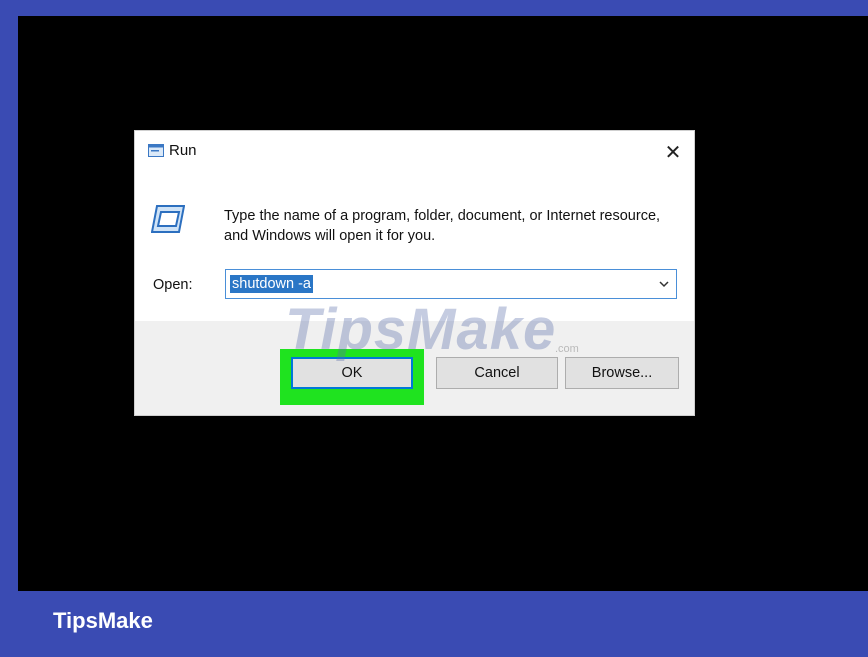 The height and width of the screenshot is (657, 868). I want to click on run-icon, so click(156, 150).